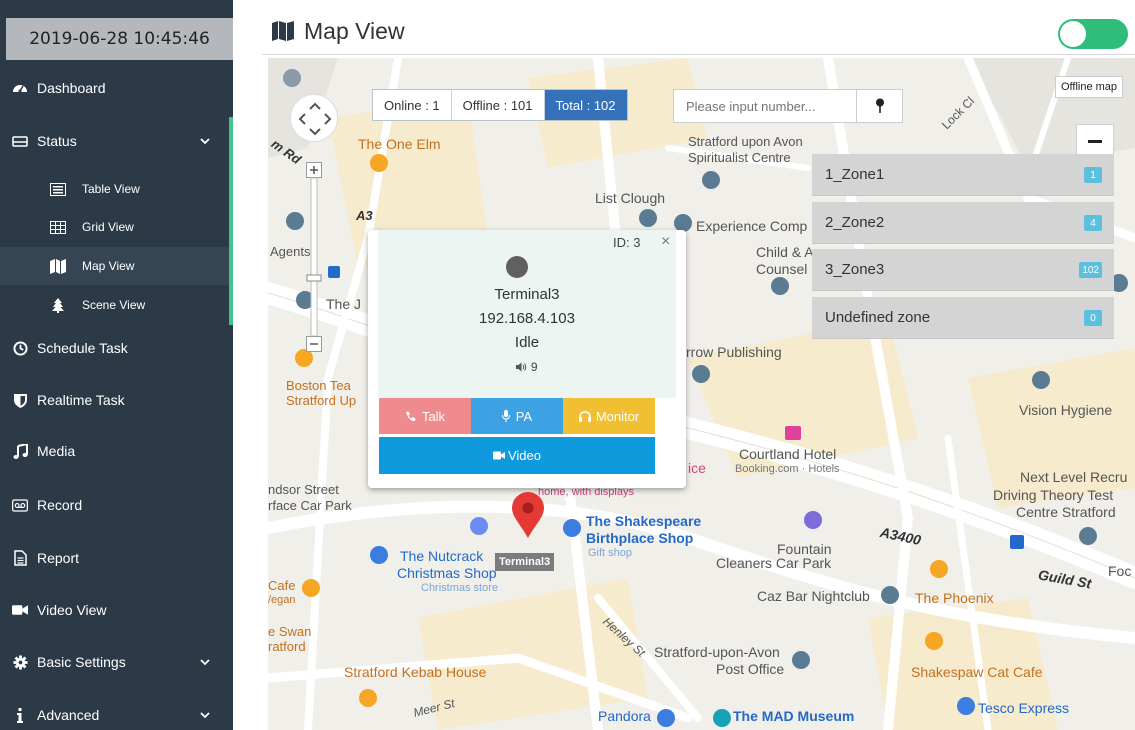 This screenshot has width=1135, height=730. I want to click on sidebar-subitem-grid-view: Grid View, so click(116, 227).